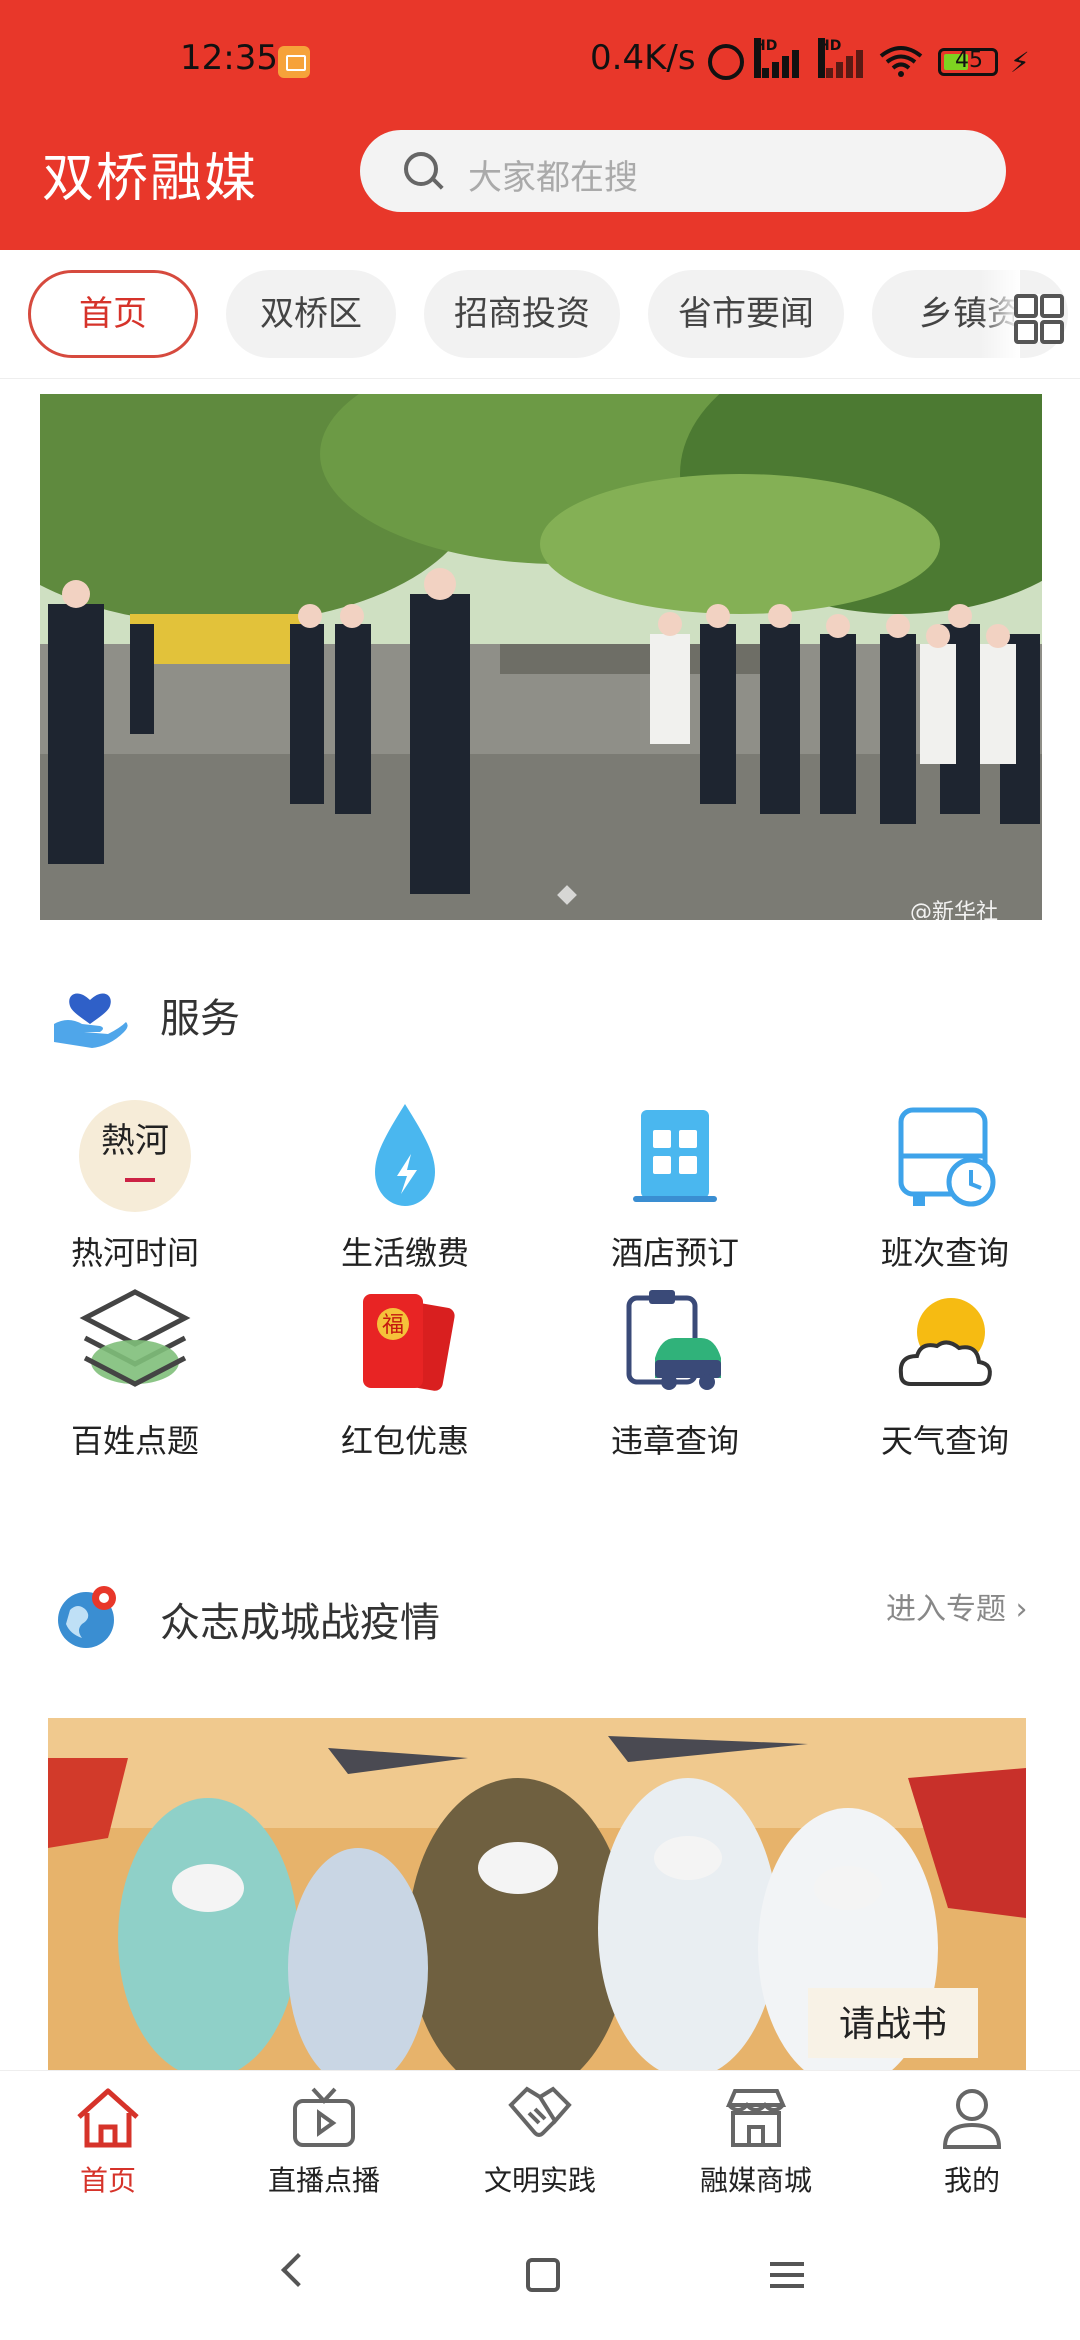 The height and width of the screenshot is (2340, 1080). I want to click on bottom-navigation: 首页 直播点播 文明实践 融媒商城 我的, so click(540, 2140).